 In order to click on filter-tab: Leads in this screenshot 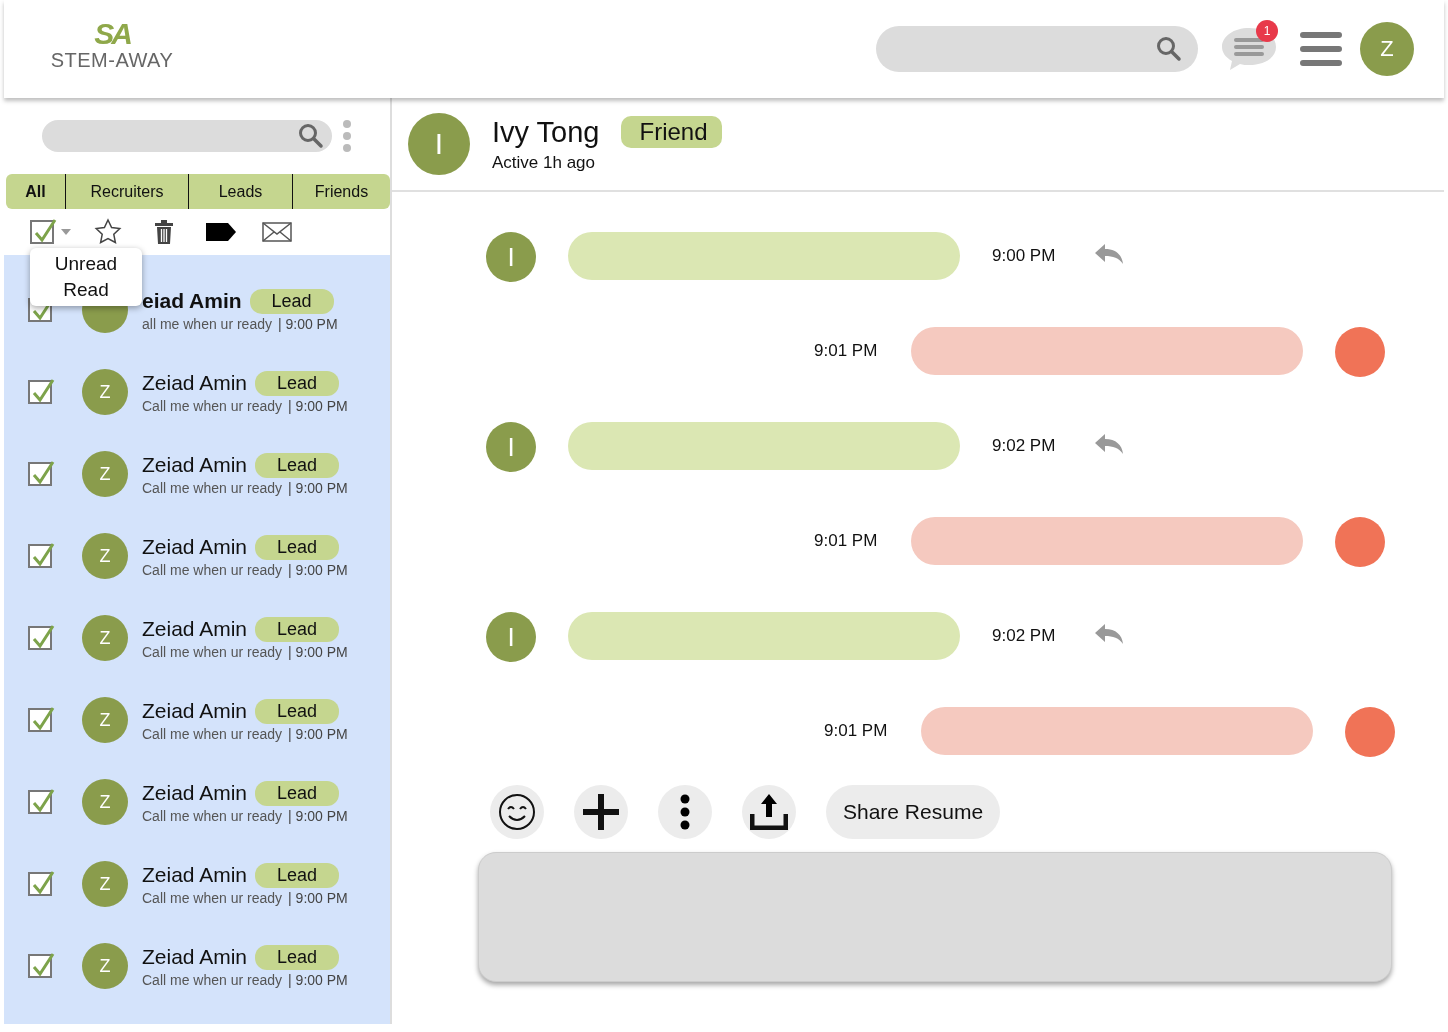, I will do `click(241, 191)`.